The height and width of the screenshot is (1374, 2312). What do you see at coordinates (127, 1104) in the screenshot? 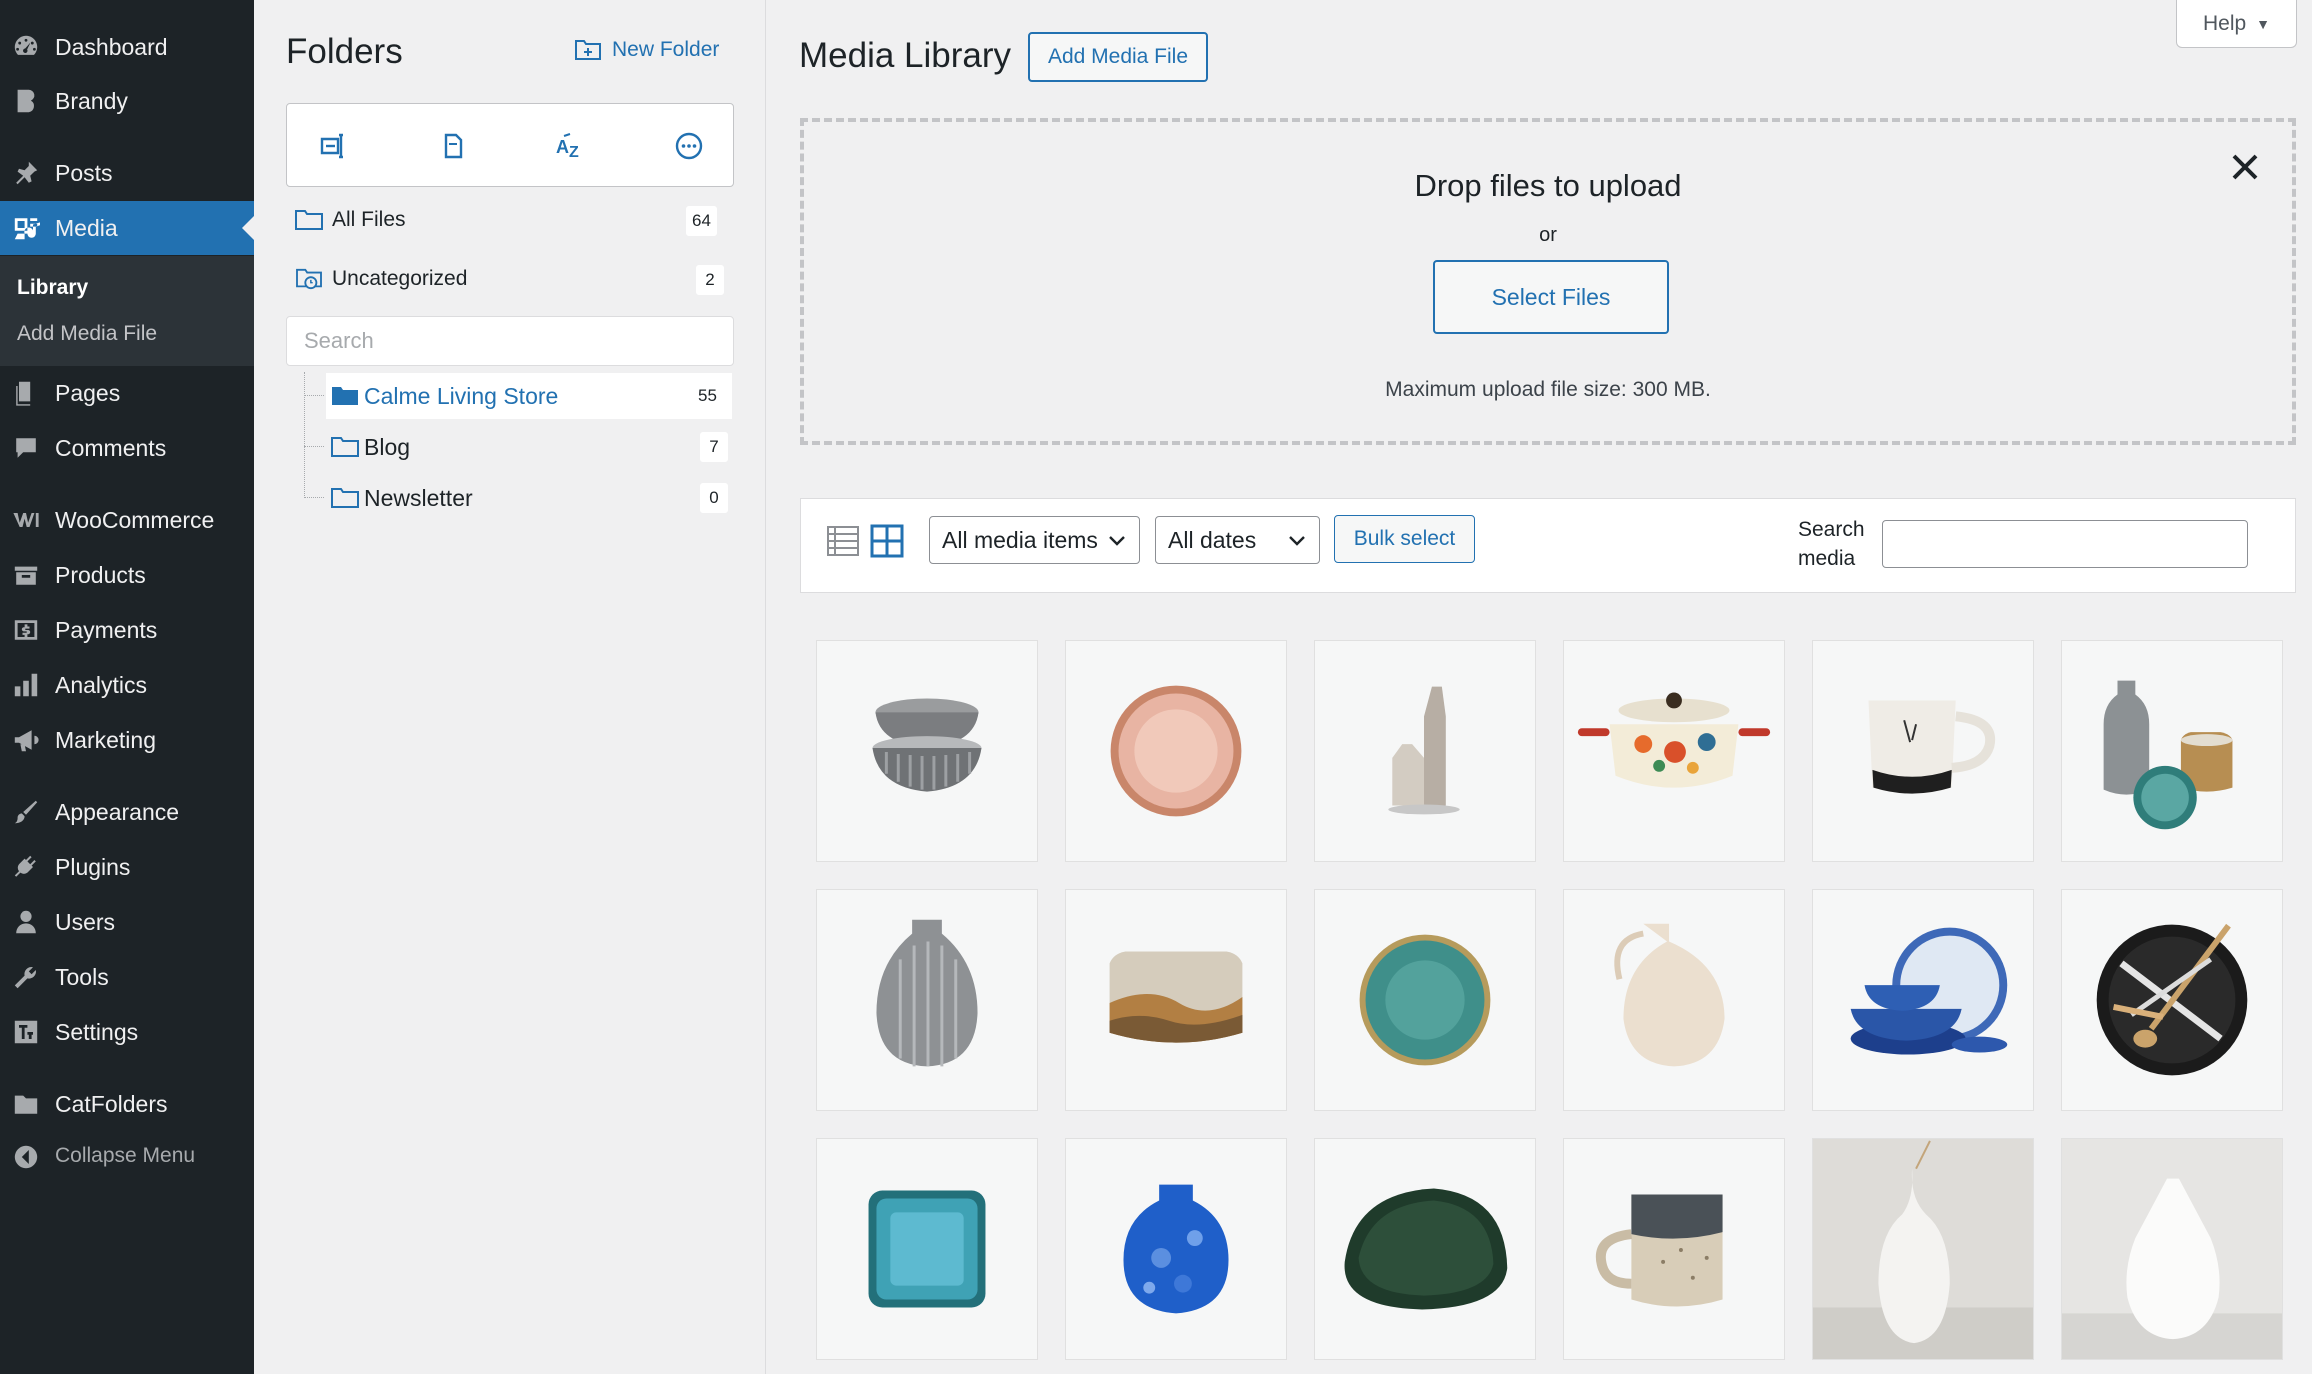
I see `menu-catfolders: CatFolders` at bounding box center [127, 1104].